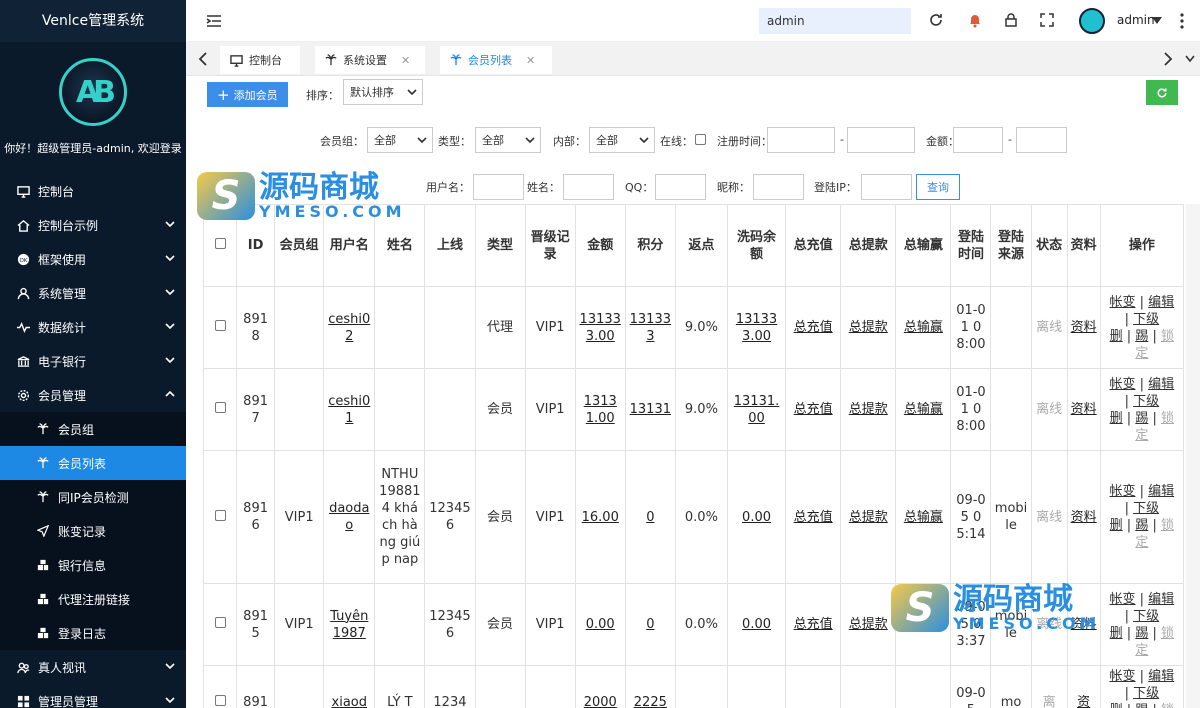 The height and width of the screenshot is (708, 1200). Describe the element at coordinates (622, 140) in the screenshot. I see `internal-select: 全部` at that location.